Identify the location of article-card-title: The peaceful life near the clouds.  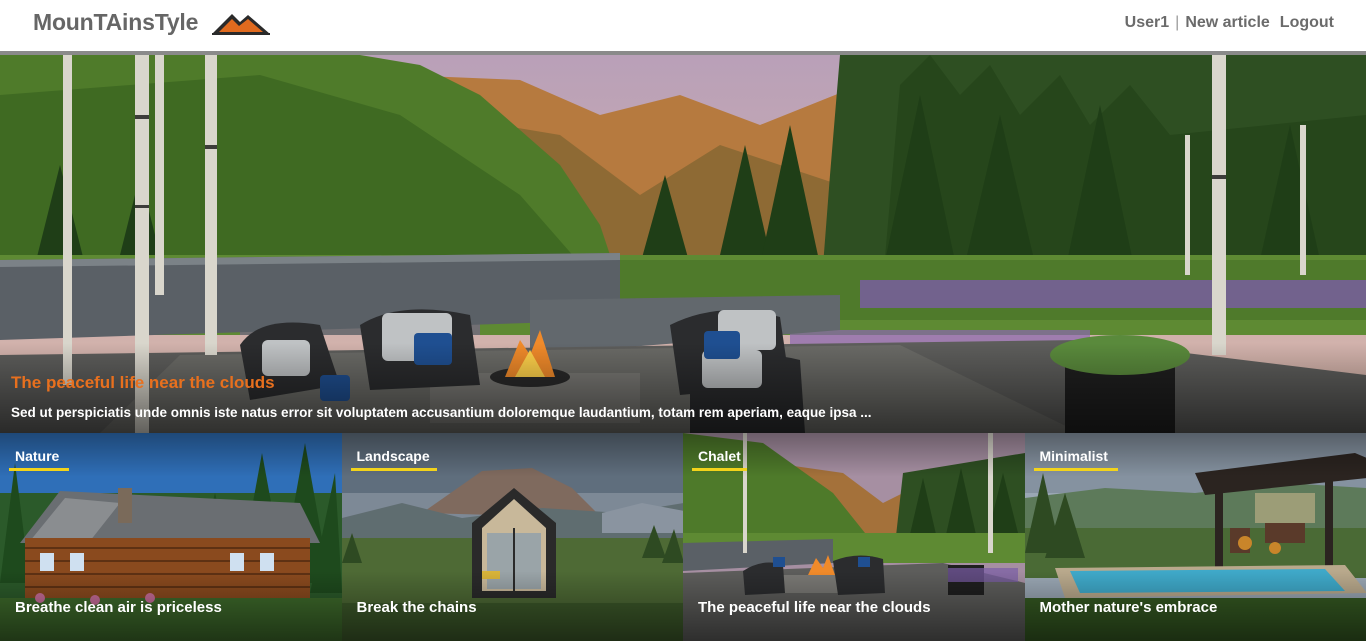
(814, 607).